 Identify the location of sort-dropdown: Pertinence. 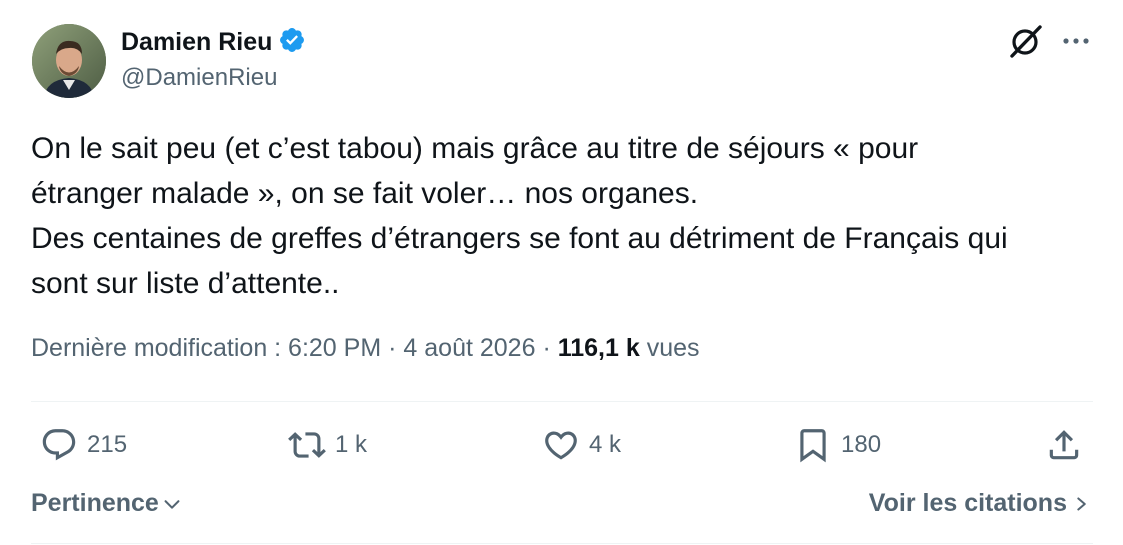
(107, 503).